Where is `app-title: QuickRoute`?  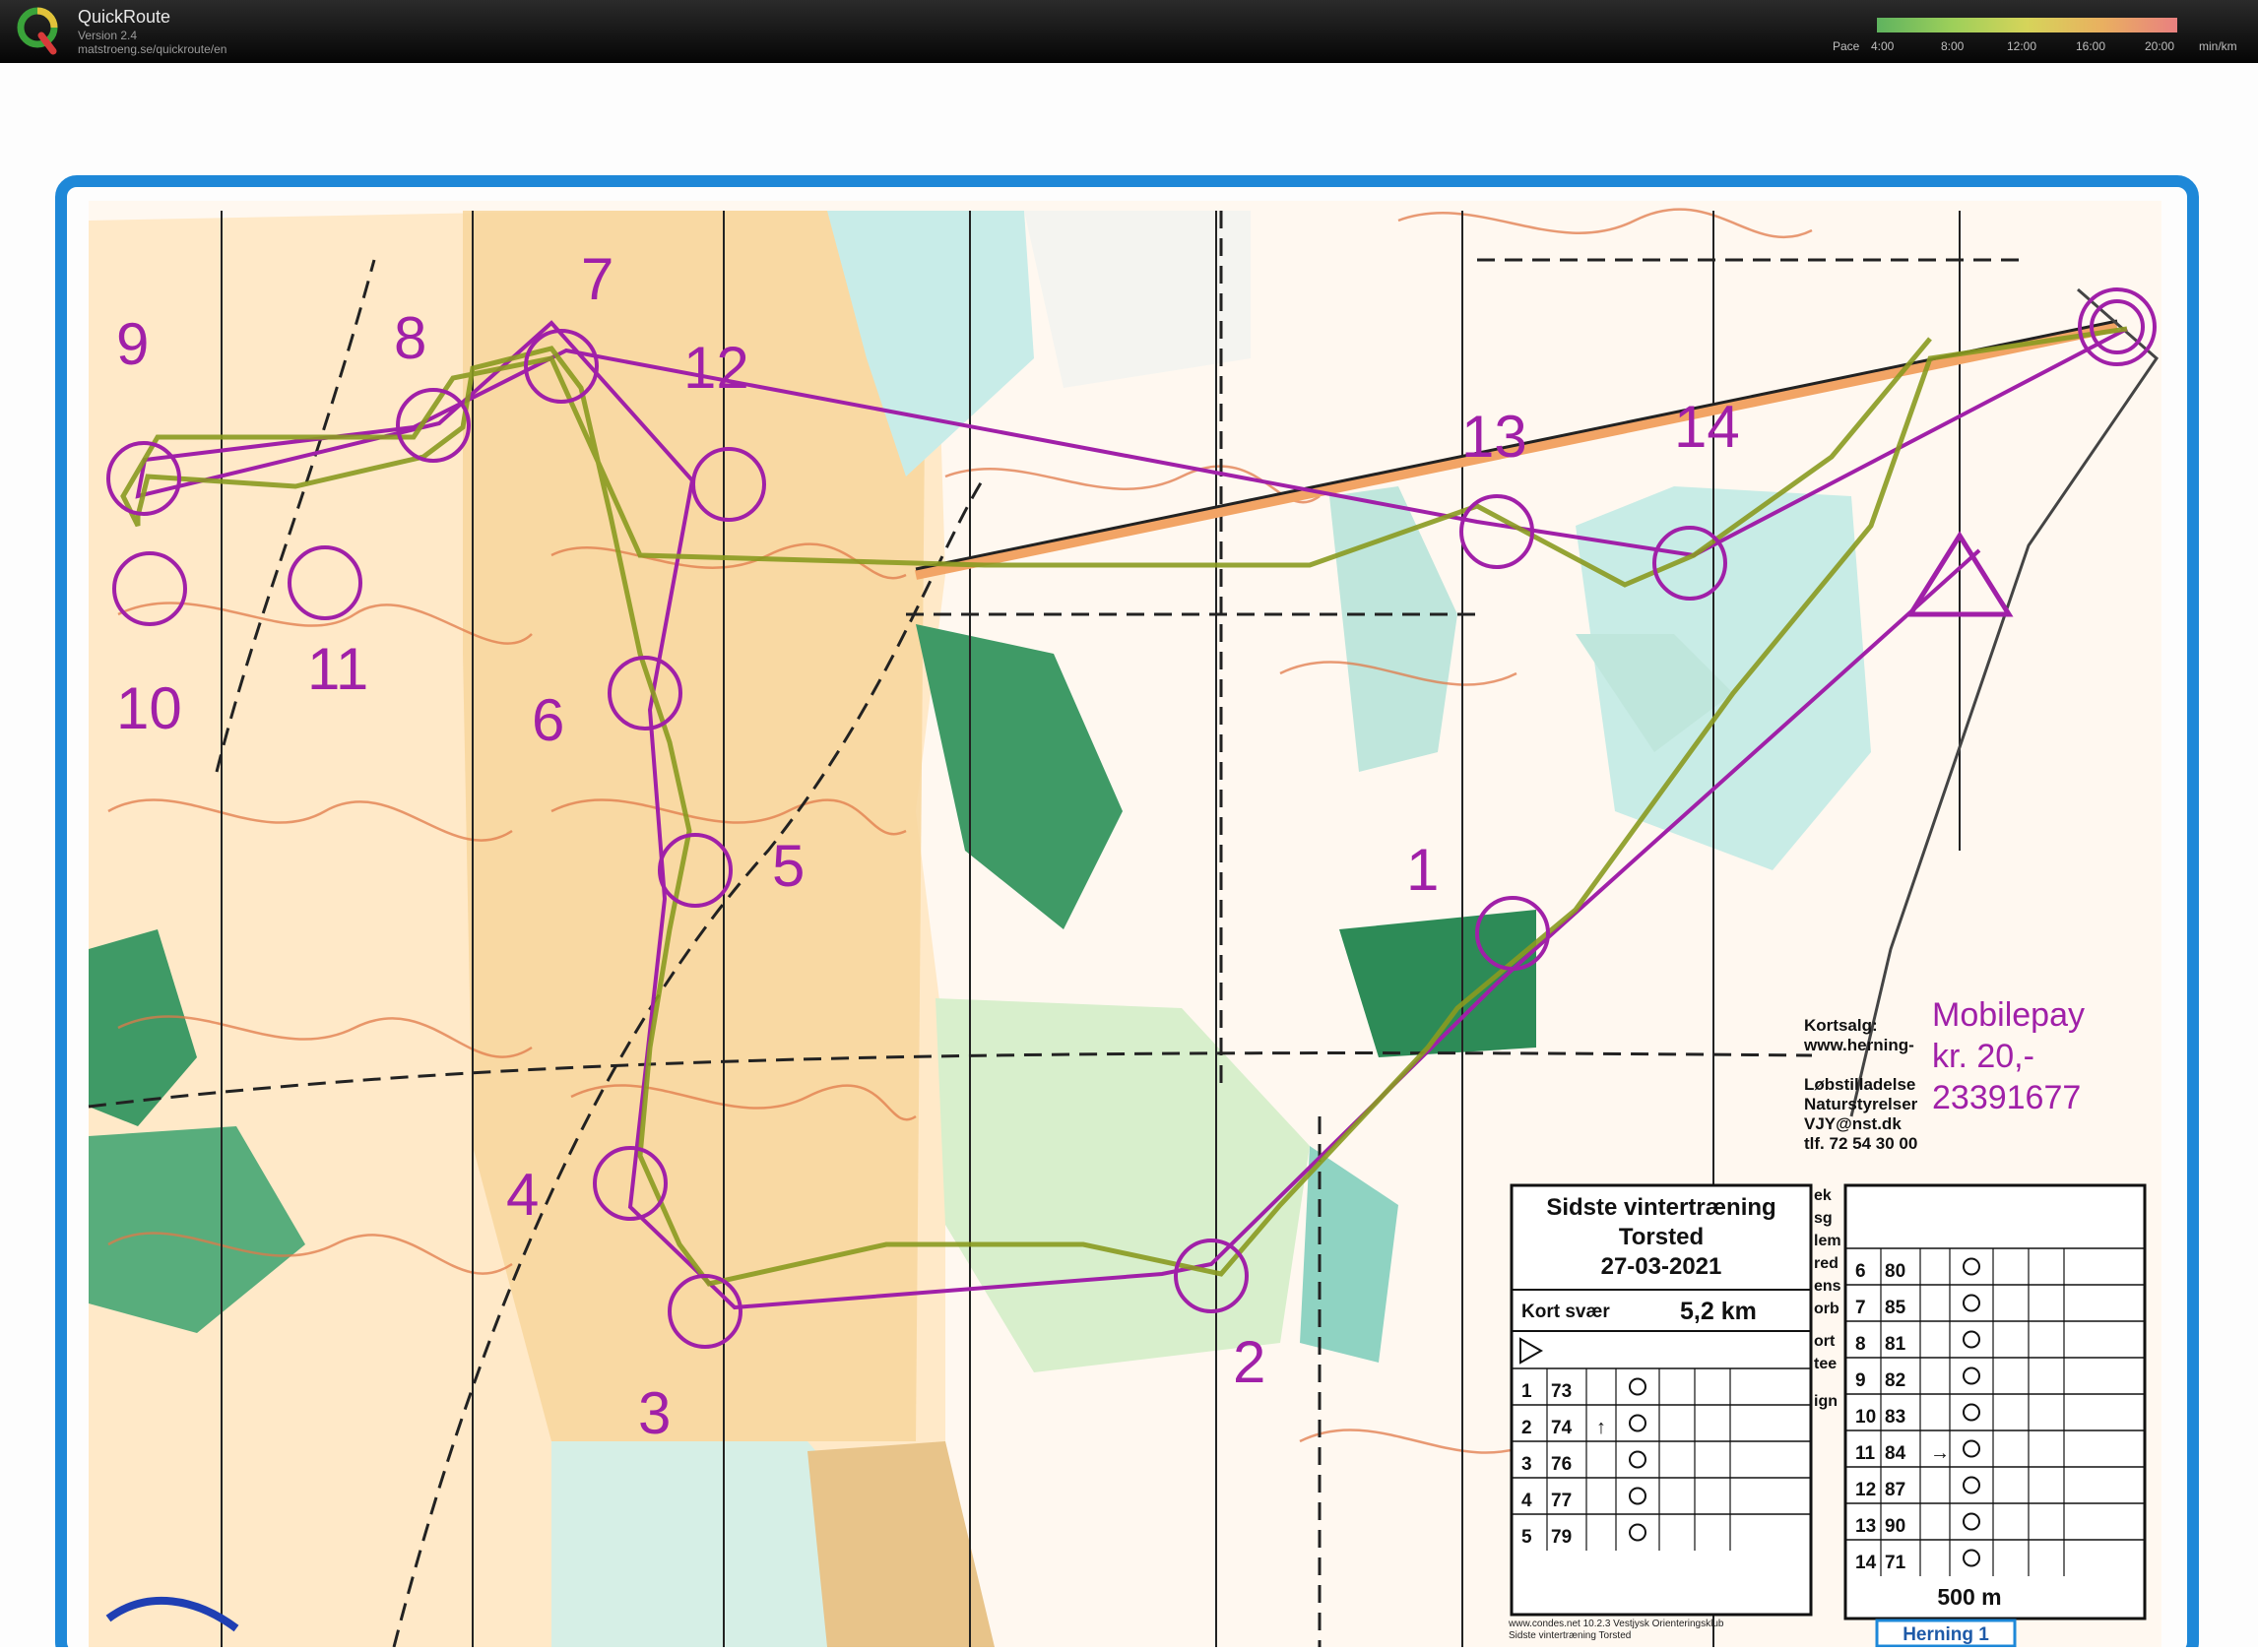 app-title: QuickRoute is located at coordinates (124, 17).